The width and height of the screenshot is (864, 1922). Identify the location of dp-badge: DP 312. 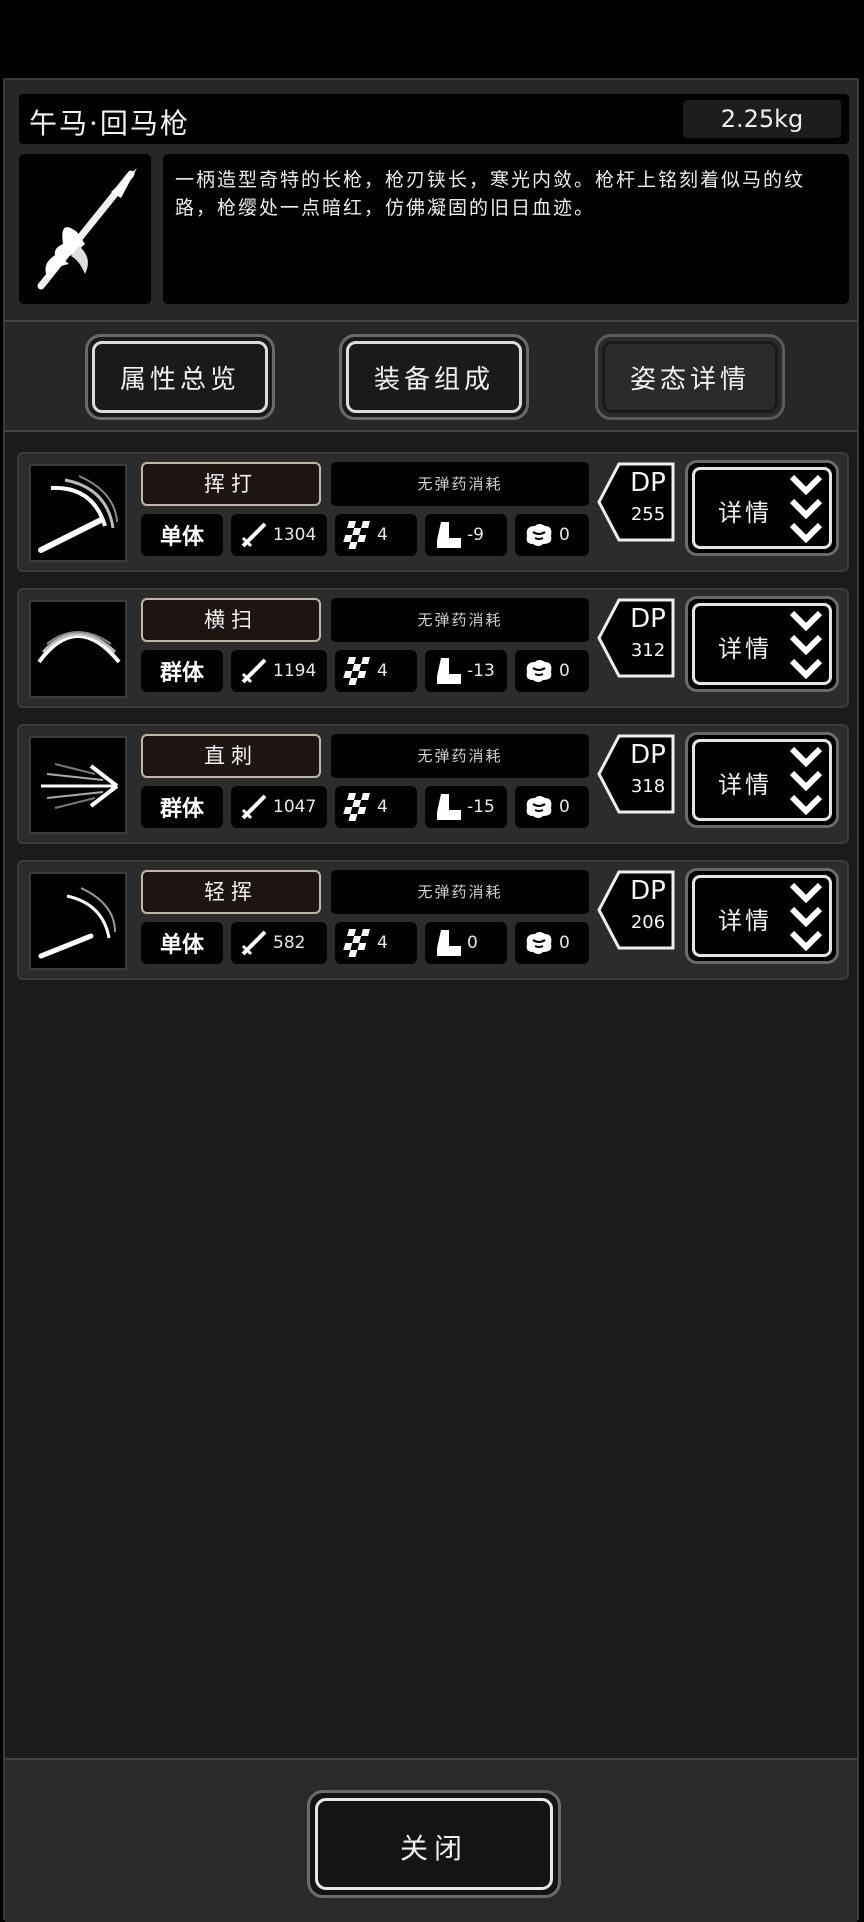
(637, 638).